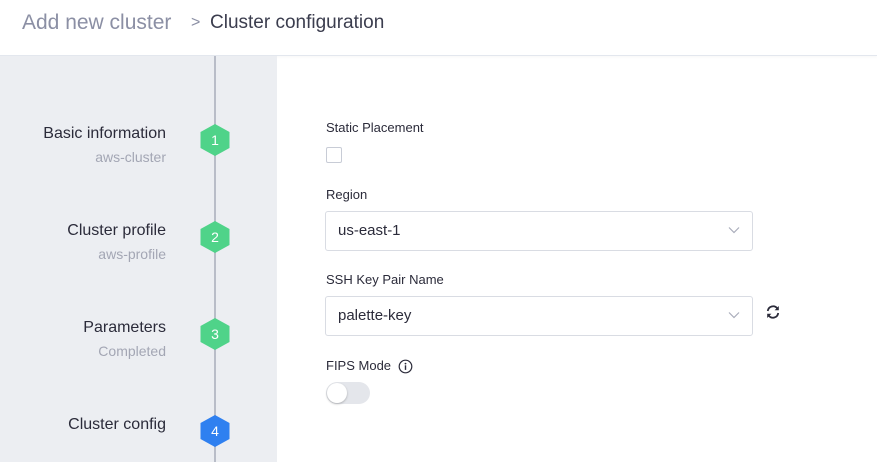  I want to click on step-parameters: Parameters Completed 3, so click(138, 348).